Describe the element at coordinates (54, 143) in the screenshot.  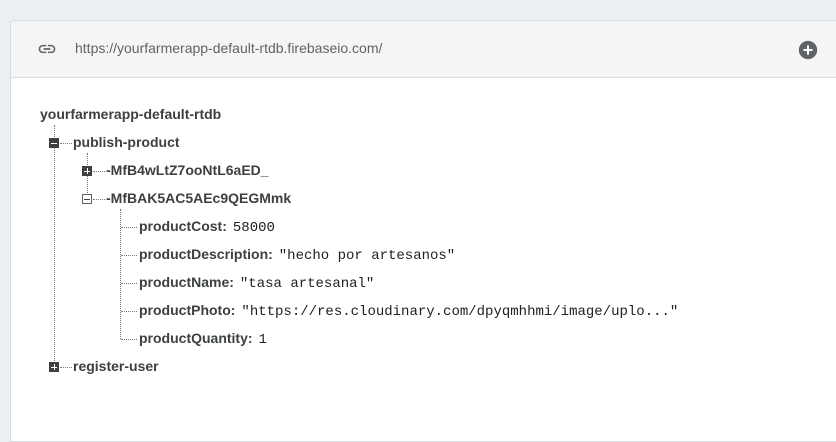
I see `collapse-toggle-publish-product` at that location.